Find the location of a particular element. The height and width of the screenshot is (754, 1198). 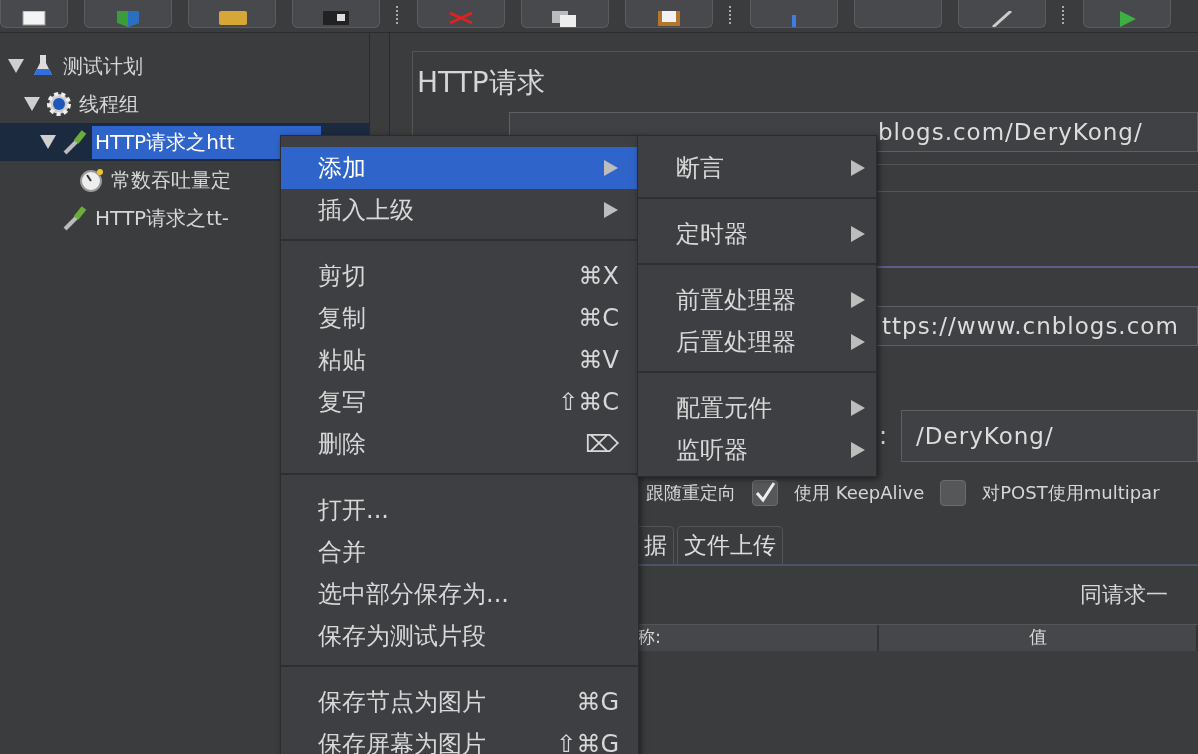

field-label: : is located at coordinates (883, 436).